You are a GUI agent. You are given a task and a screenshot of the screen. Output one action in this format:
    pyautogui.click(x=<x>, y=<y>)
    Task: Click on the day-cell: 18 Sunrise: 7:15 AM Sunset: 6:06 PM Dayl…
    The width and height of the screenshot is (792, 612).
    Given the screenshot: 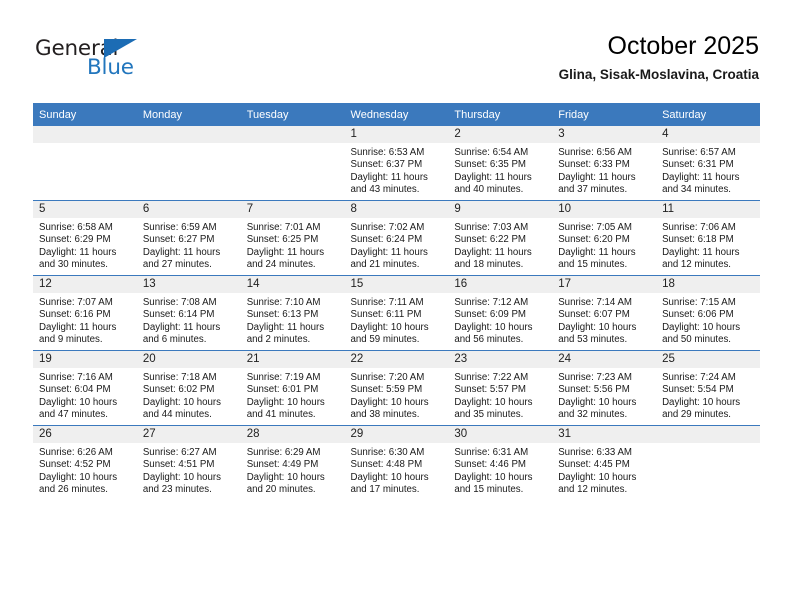 What is the action you would take?
    pyautogui.click(x=708, y=313)
    